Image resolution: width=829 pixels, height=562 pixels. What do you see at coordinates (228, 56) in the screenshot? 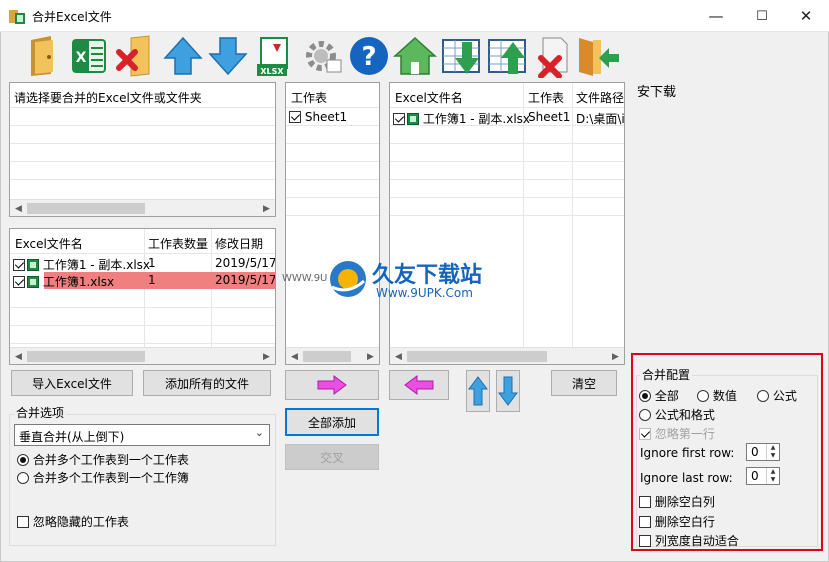
I see `move-down-icon` at bounding box center [228, 56].